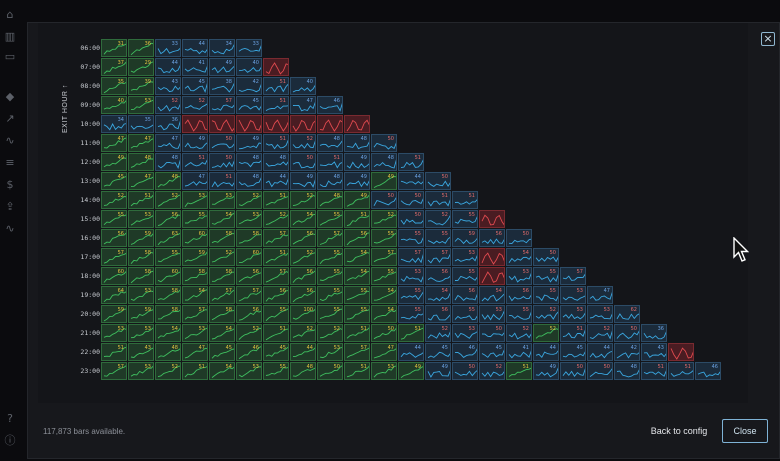  I want to click on home-icon: ⌂, so click(10, 15).